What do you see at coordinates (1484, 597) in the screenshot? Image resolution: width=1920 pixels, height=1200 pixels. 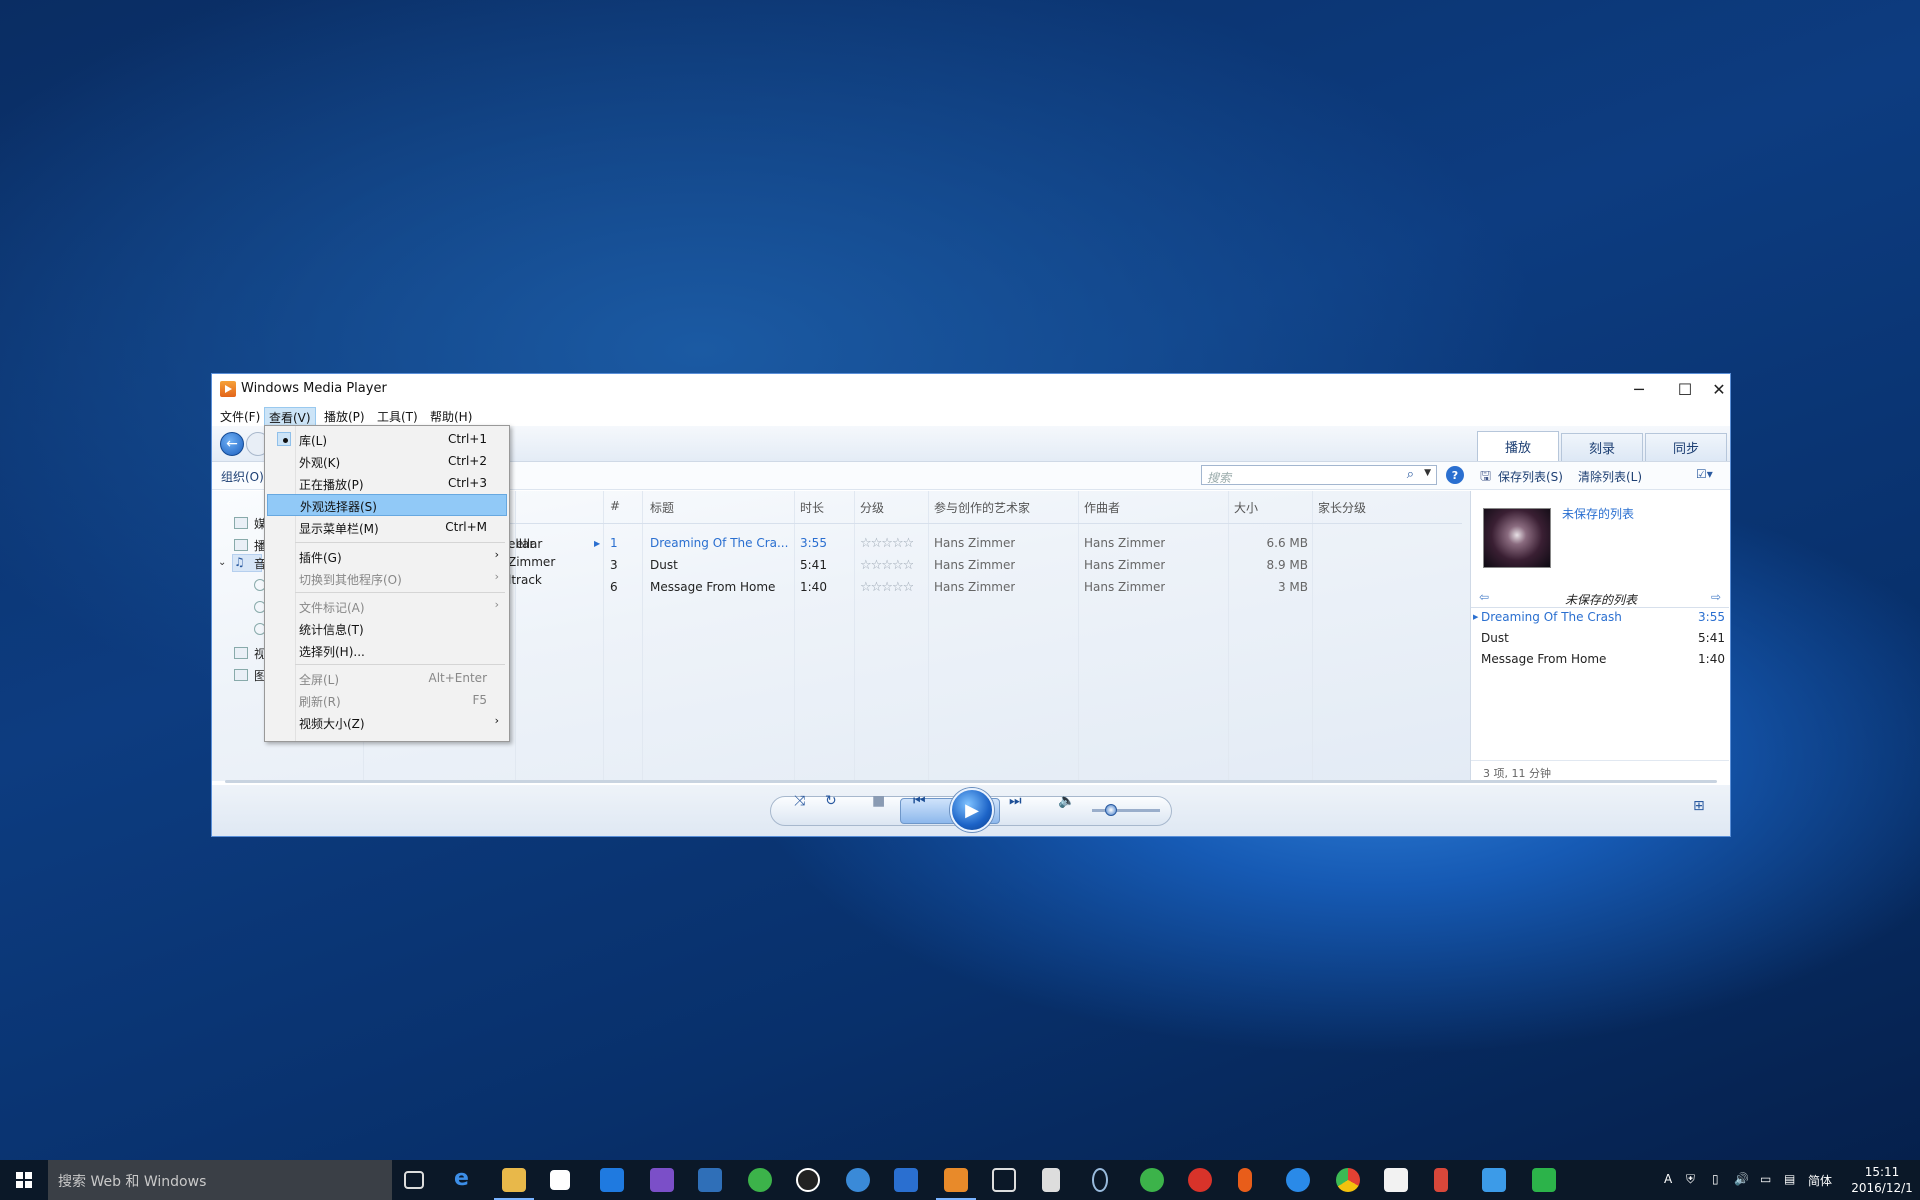 I see `arrow-left-icon: ⇦` at bounding box center [1484, 597].